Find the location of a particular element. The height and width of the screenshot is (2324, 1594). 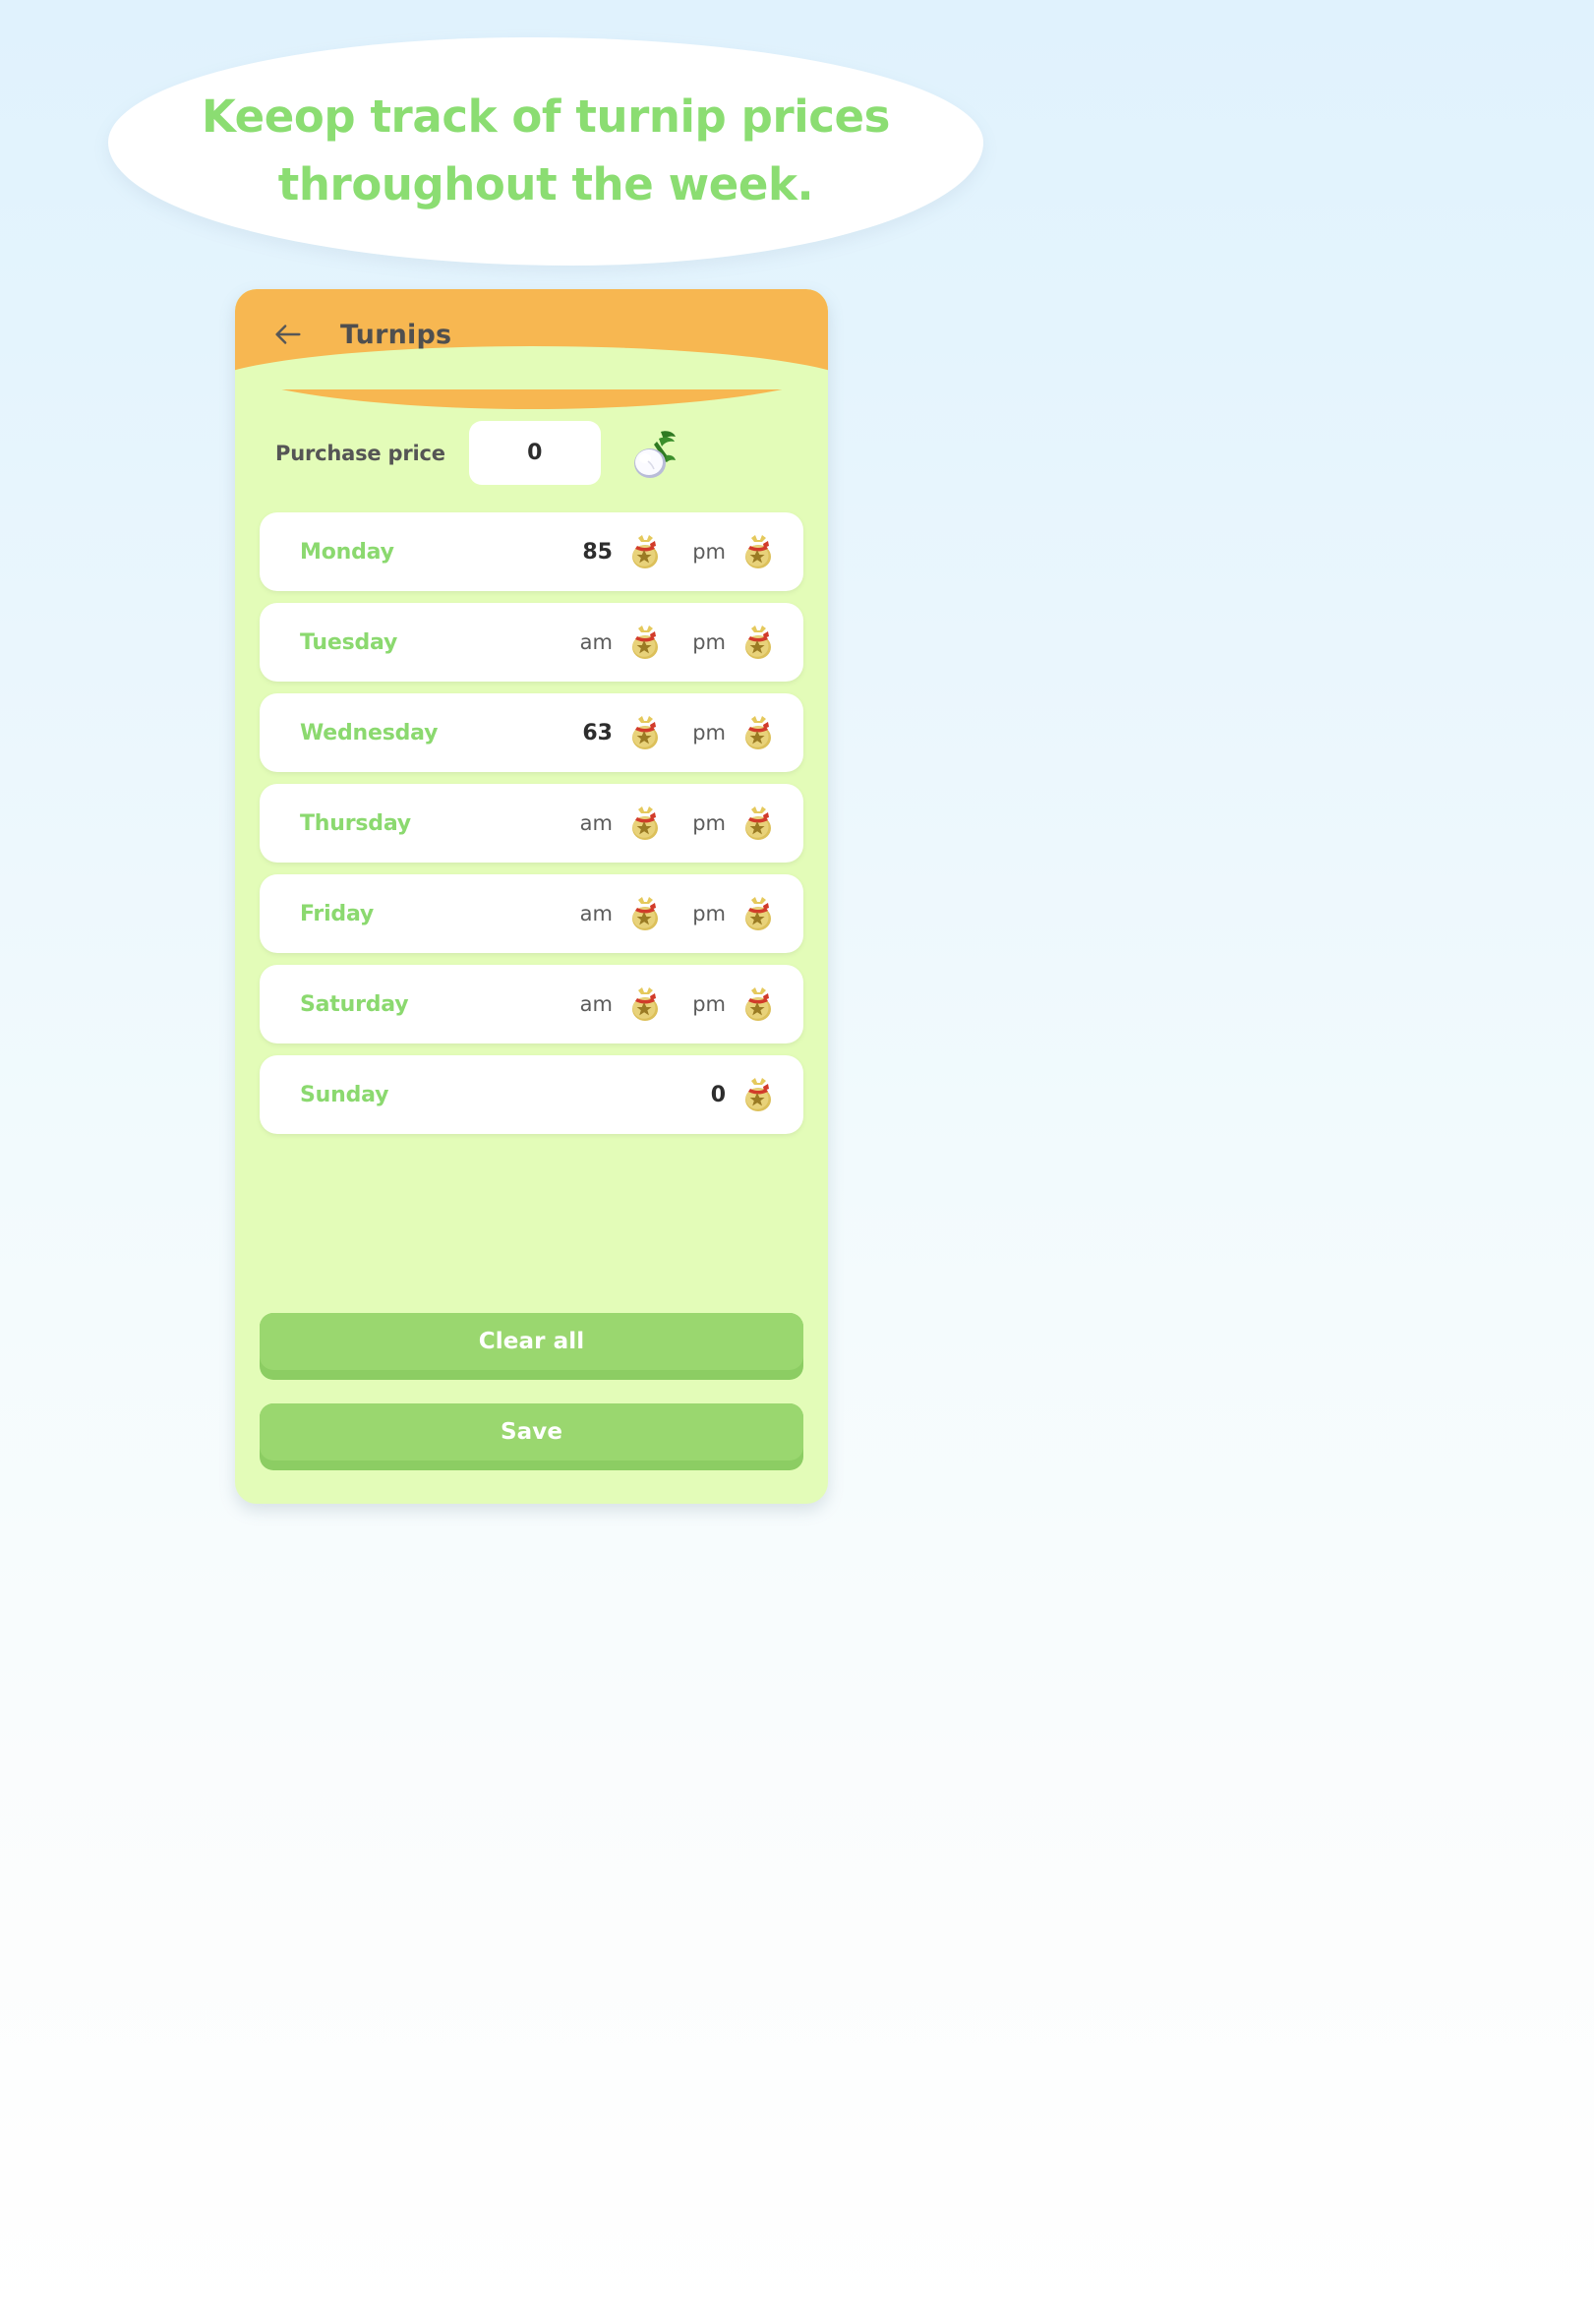

day-row-thursday: Thursday am pm is located at coordinates (531, 823).